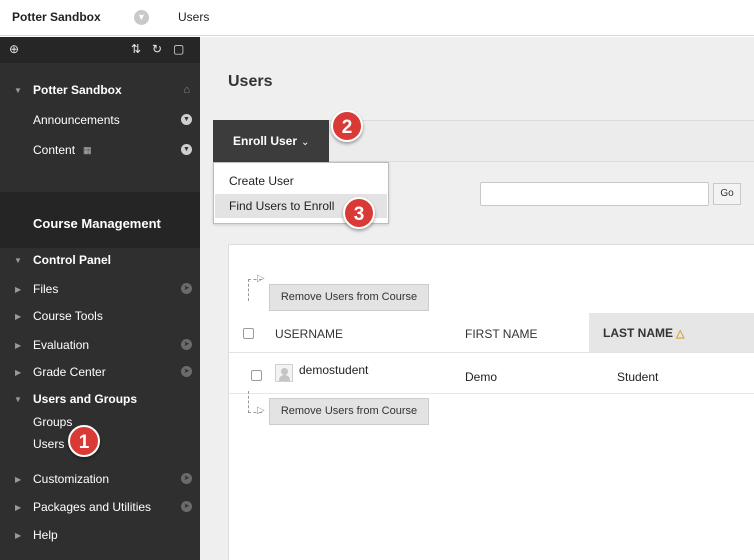  Describe the element at coordinates (248, 333) in the screenshot. I see `select-all-checkbox` at that location.